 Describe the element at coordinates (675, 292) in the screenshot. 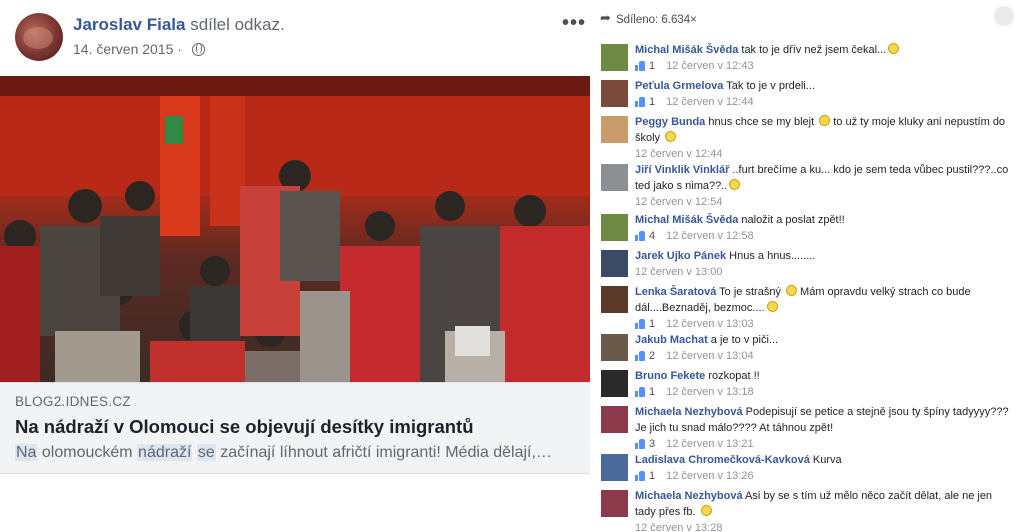

I see `commenter-name: Lenka Šaratová` at that location.